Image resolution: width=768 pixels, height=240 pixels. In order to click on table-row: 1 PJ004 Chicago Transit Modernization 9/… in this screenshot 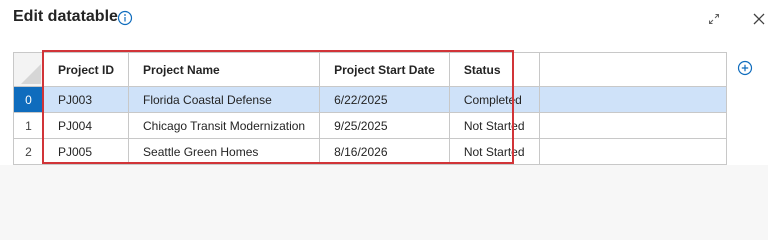, I will do `click(370, 125)`.